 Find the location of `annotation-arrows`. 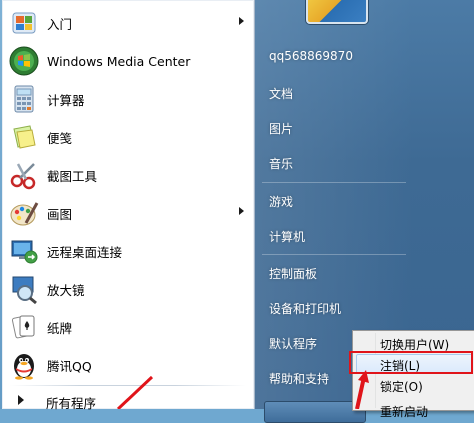

annotation-arrows is located at coordinates (242, 389).